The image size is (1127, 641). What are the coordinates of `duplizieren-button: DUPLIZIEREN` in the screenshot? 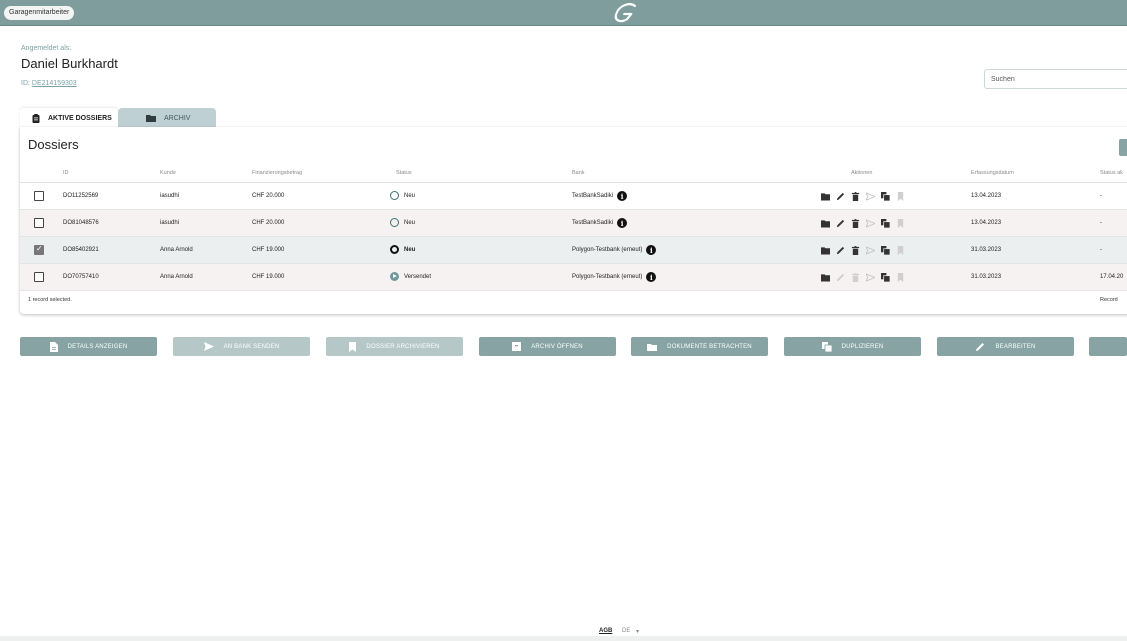 It's located at (852, 346).